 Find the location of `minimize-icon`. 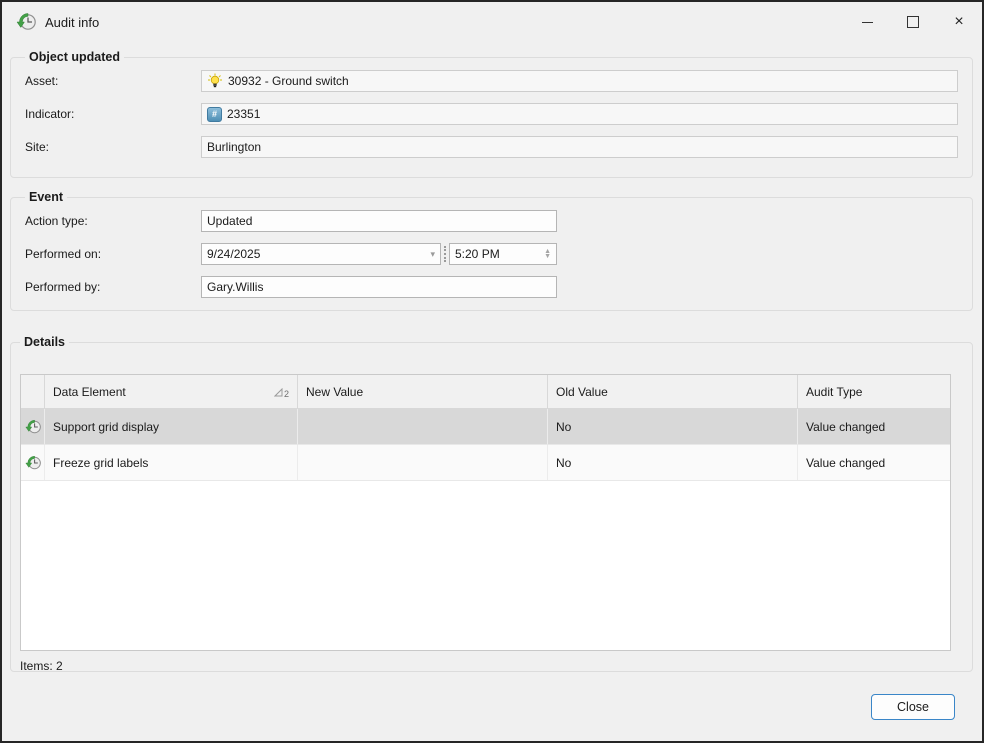

minimize-icon is located at coordinates (867, 22).